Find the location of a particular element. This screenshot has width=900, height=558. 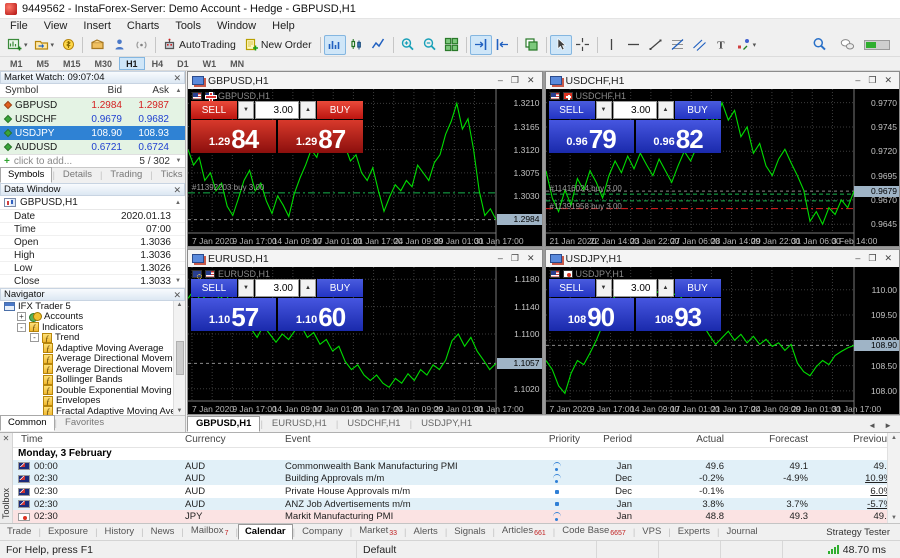

toolbox-tab-alerts: Alerts is located at coordinates (426, 532).